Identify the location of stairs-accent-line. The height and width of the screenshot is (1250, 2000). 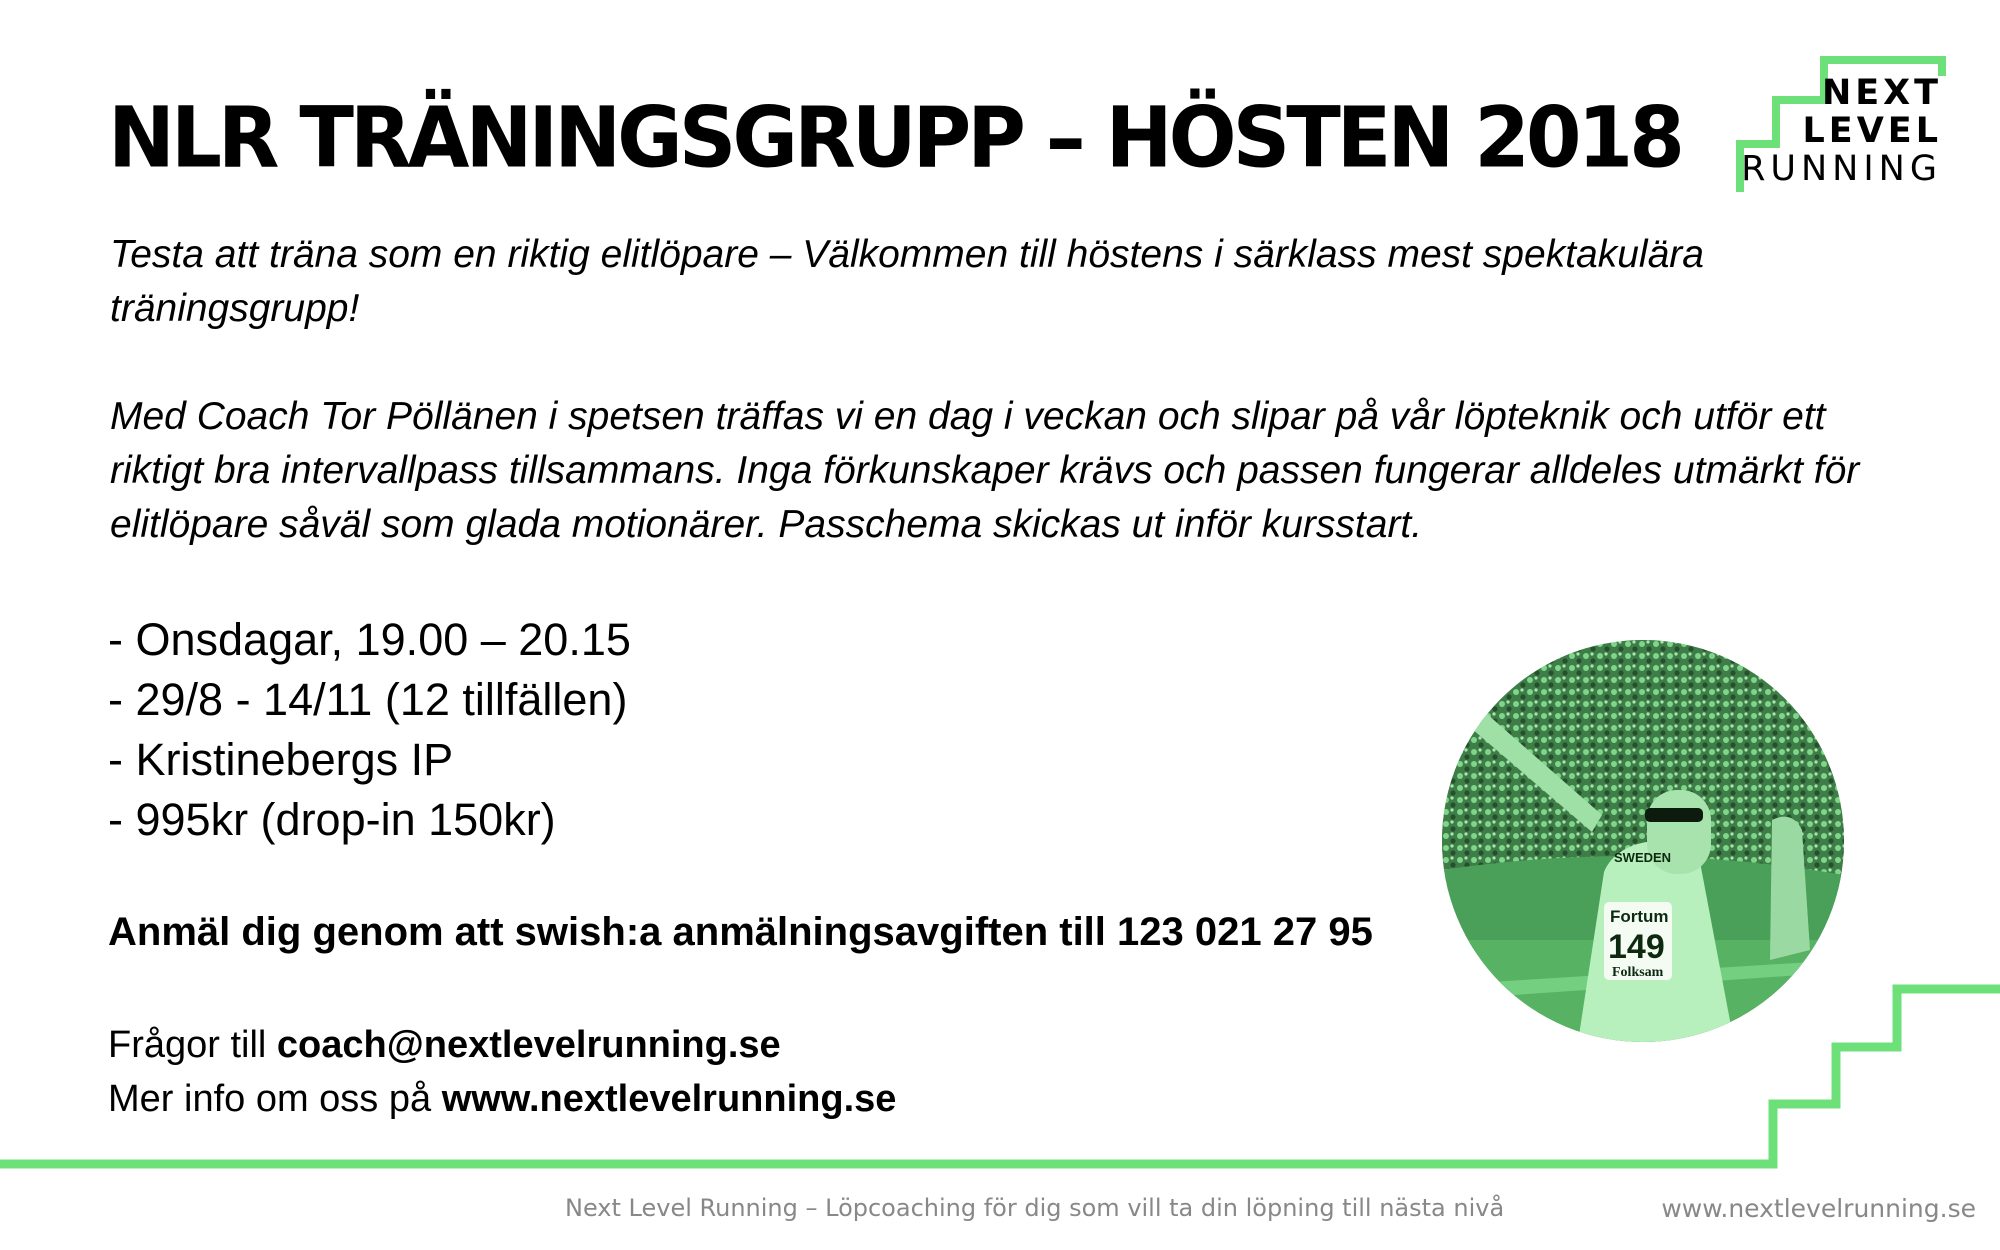
(1000, 1076).